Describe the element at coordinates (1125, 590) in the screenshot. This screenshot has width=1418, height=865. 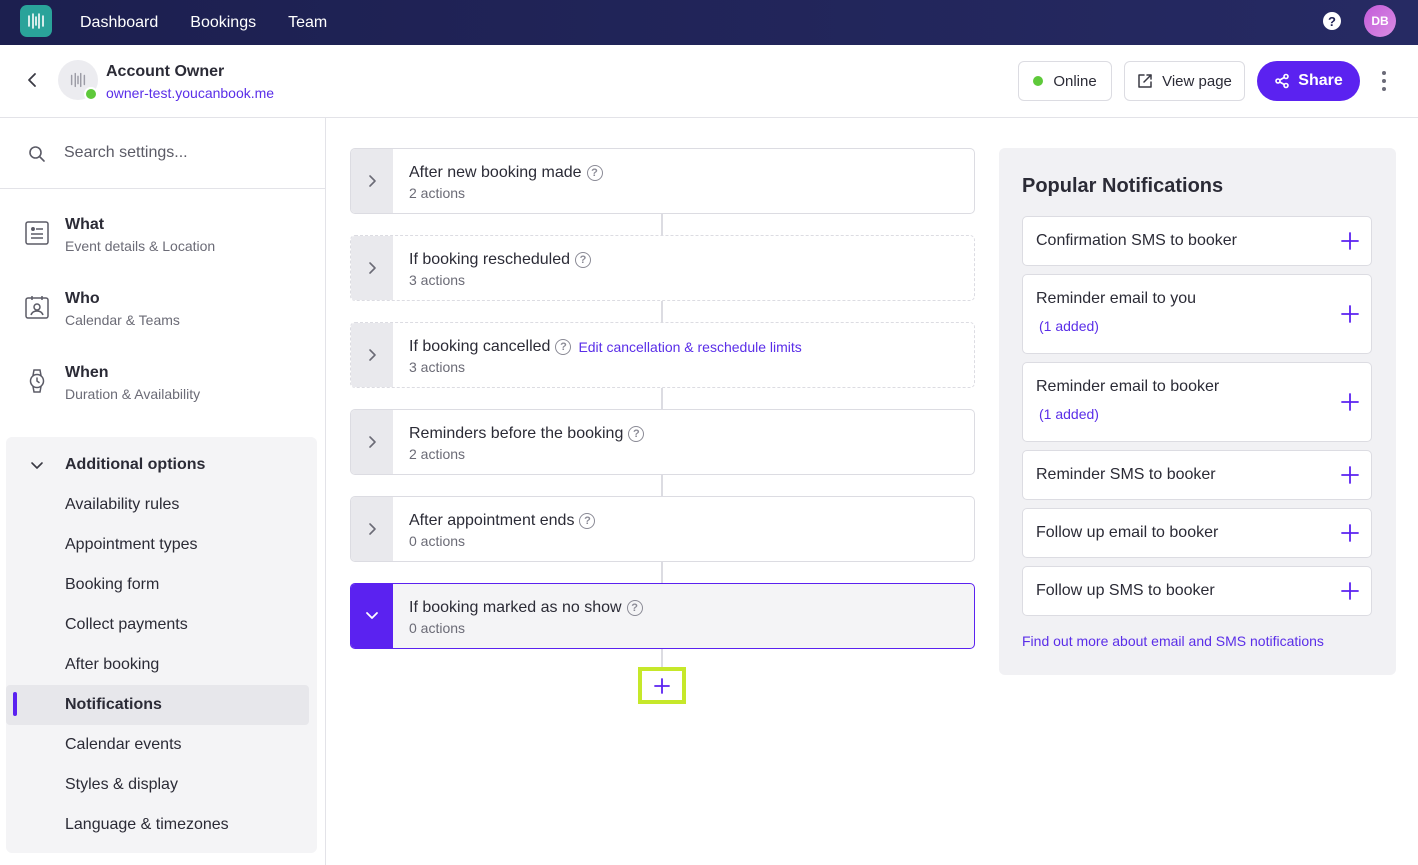
I see `popular-item-label: Follow up SMS to booker` at that location.